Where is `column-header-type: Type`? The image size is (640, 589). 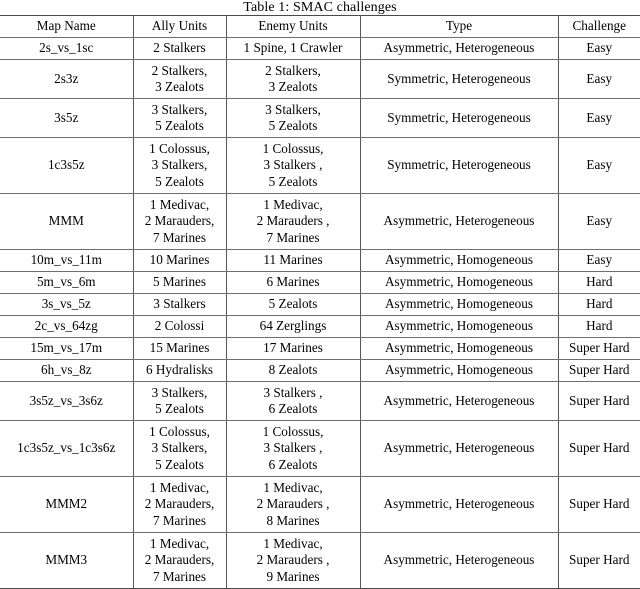
column-header-type: Type is located at coordinates (459, 26).